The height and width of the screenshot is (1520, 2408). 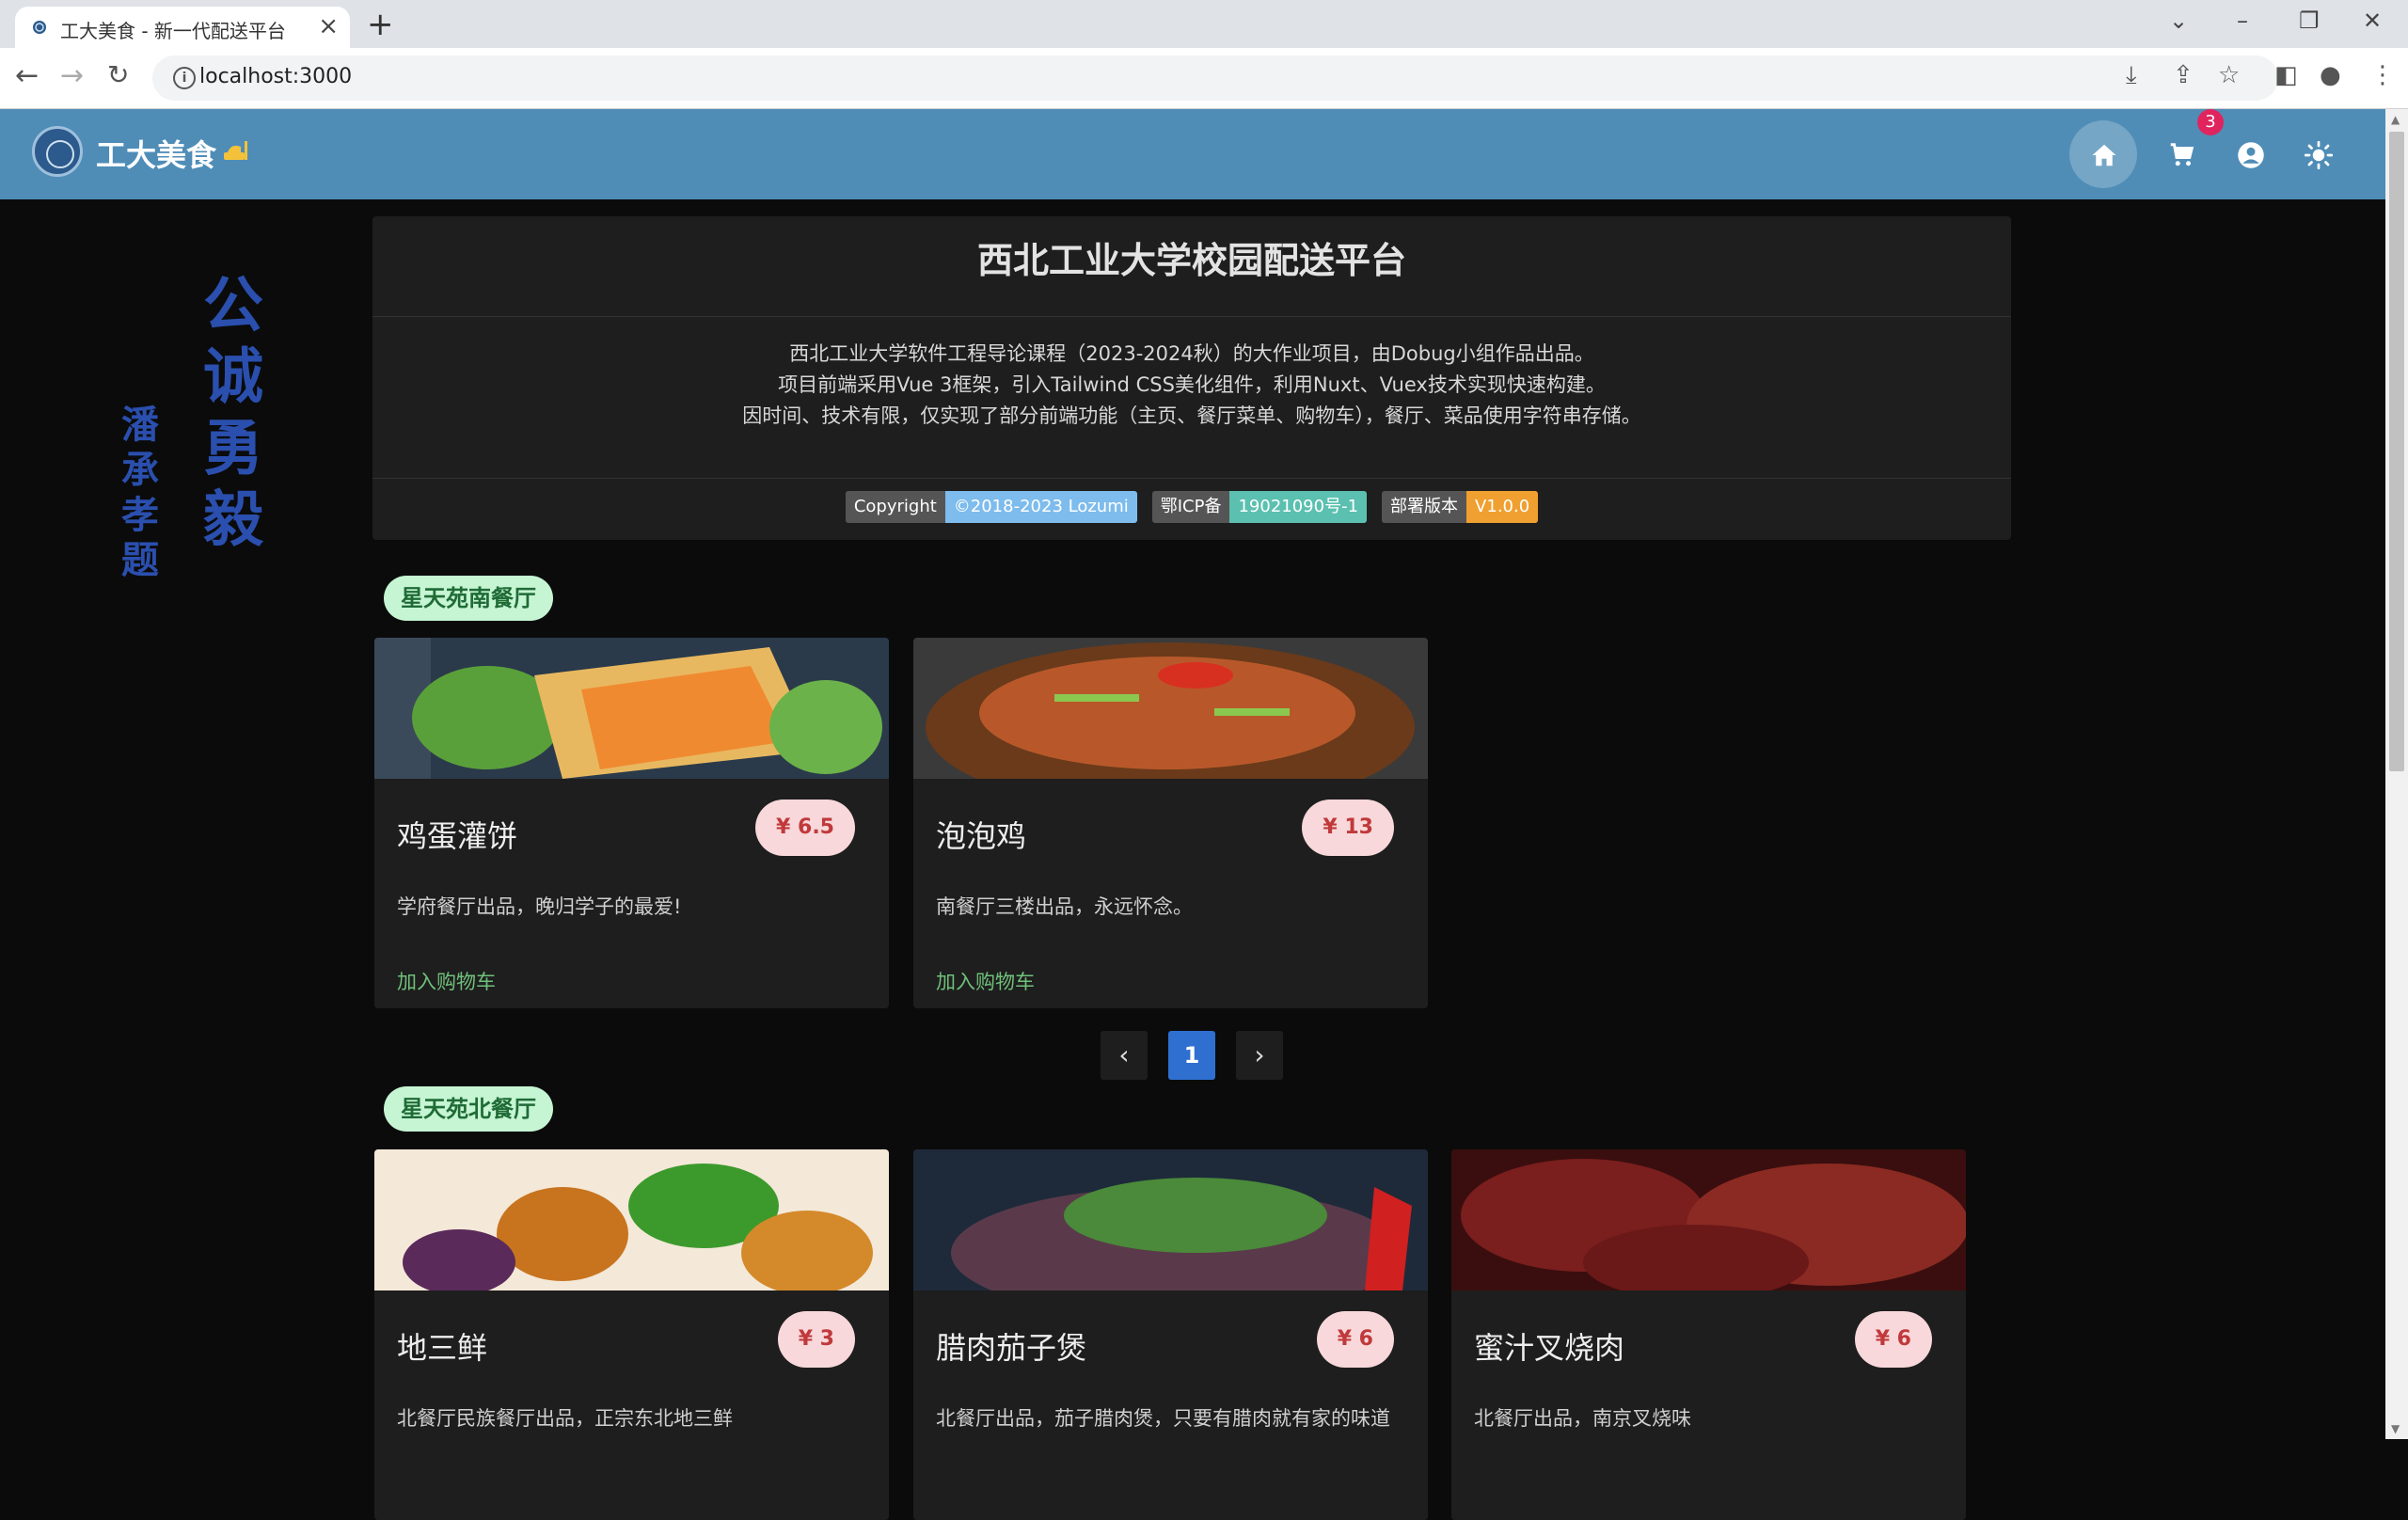 What do you see at coordinates (469, 598) in the screenshot?
I see `restaurant-chip-south: 星天苑南餐厅` at bounding box center [469, 598].